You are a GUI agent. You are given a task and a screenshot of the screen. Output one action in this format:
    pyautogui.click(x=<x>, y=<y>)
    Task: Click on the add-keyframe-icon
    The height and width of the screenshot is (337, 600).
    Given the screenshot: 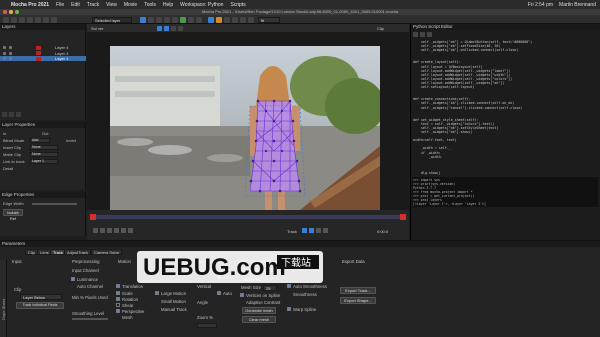 What is the action you would take?
    pyautogui.click(x=318, y=230)
    